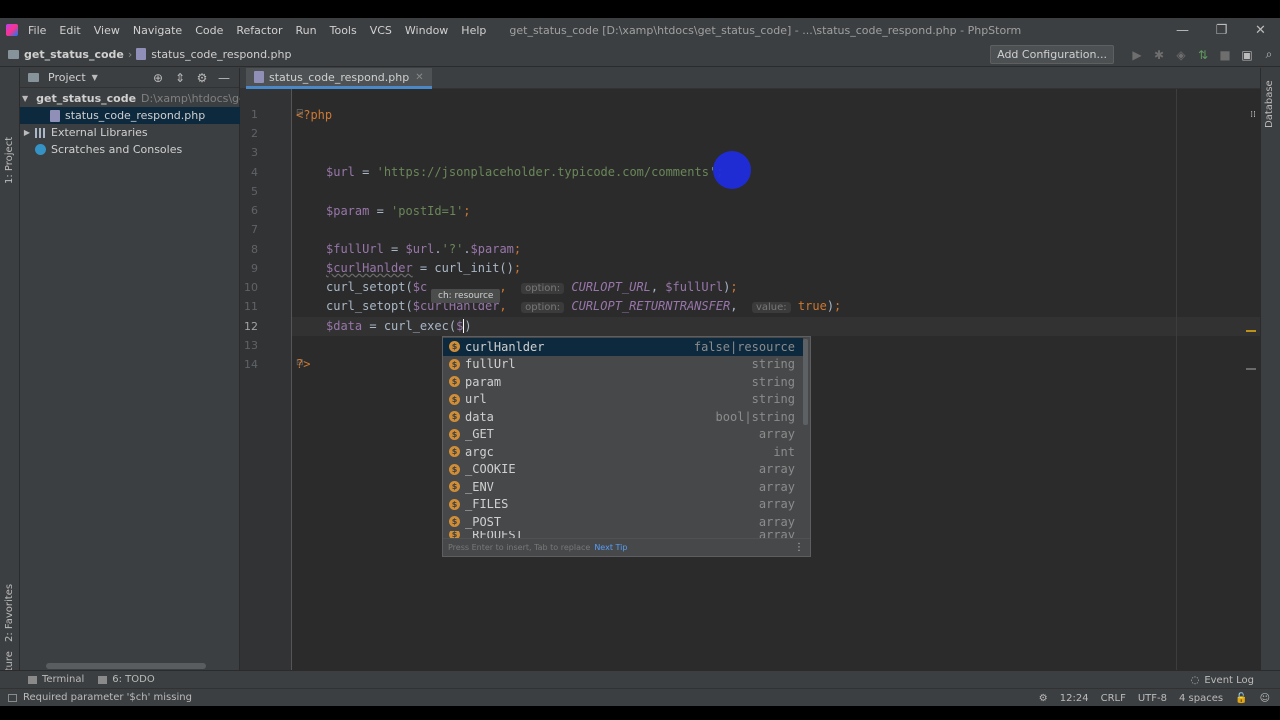 The image size is (1280, 720). I want to click on locate-icon: ⊕, so click(158, 78).